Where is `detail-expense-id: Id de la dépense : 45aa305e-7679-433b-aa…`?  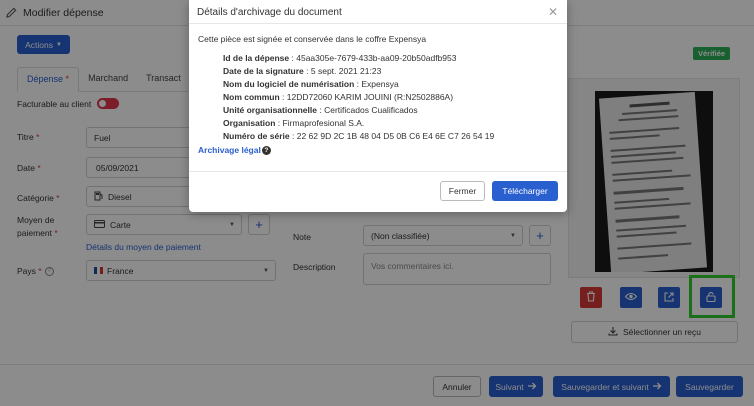 detail-expense-id: Id de la dépense : 45aa305e-7679-433b-aa… is located at coordinates (340, 58).